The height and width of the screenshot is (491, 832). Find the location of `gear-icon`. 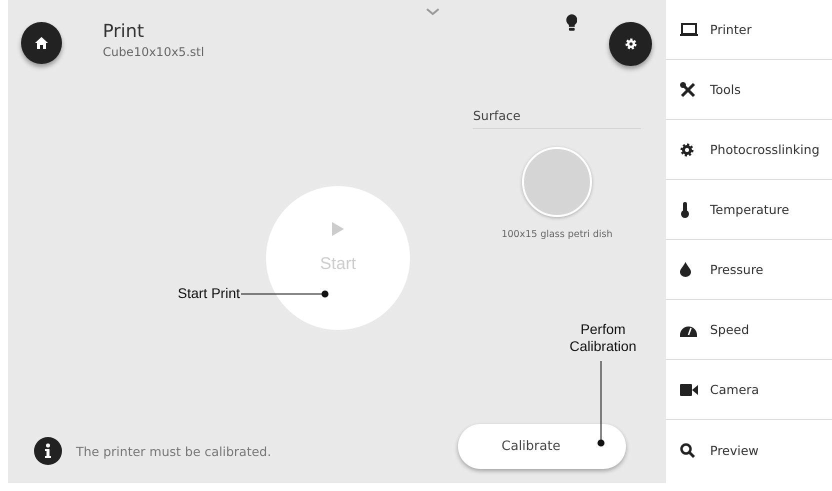

gear-icon is located at coordinates (687, 149).